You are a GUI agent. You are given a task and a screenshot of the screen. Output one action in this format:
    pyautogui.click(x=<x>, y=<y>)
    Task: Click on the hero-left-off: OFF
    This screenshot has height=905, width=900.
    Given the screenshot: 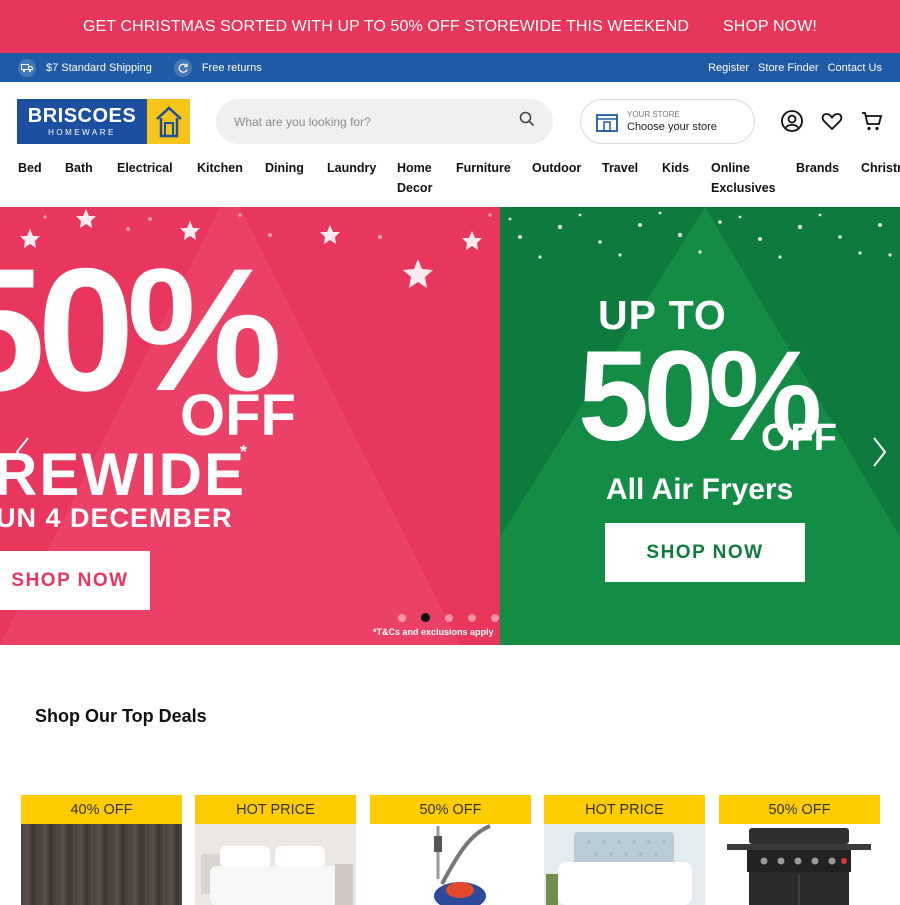 What is the action you would take?
    pyautogui.click(x=238, y=415)
    